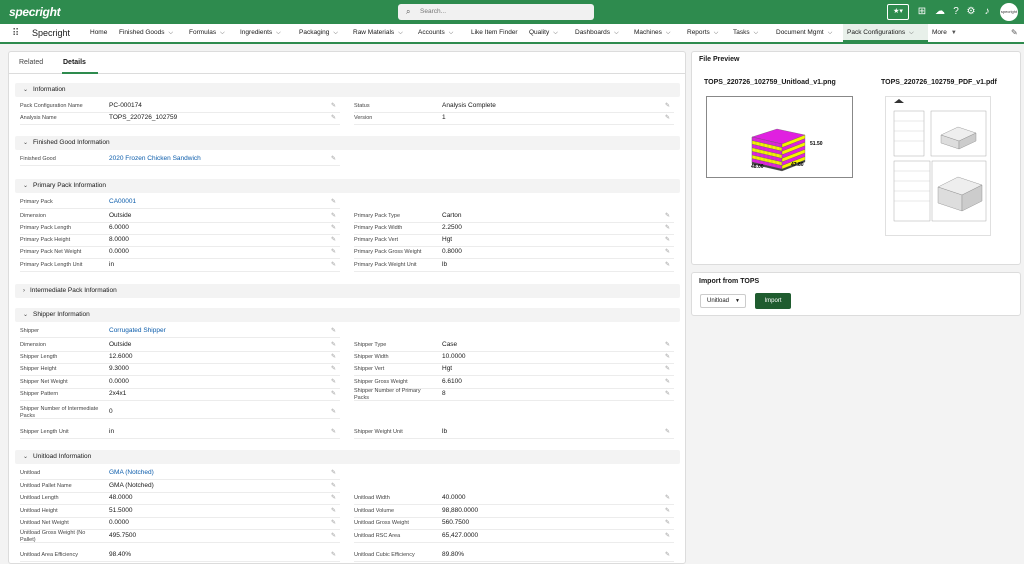  I want to click on nav-item-document-mgmt: Document Mgmt ⌵, so click(807, 33).